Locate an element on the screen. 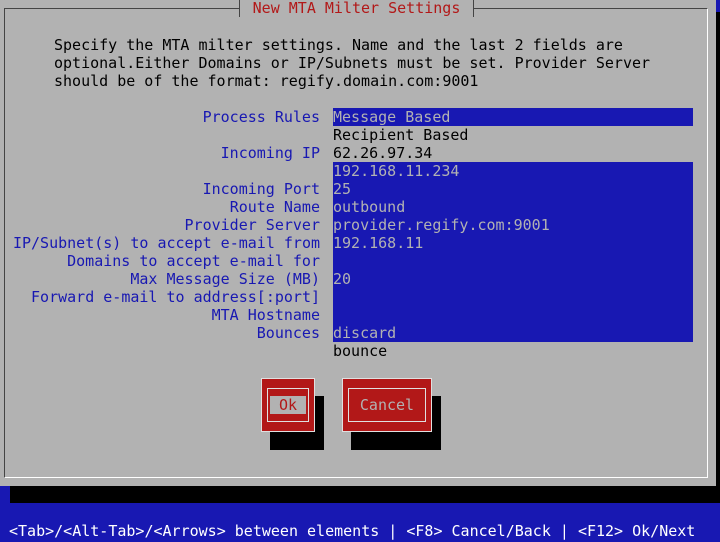  incoming-port-input: 25 is located at coordinates (513, 189).